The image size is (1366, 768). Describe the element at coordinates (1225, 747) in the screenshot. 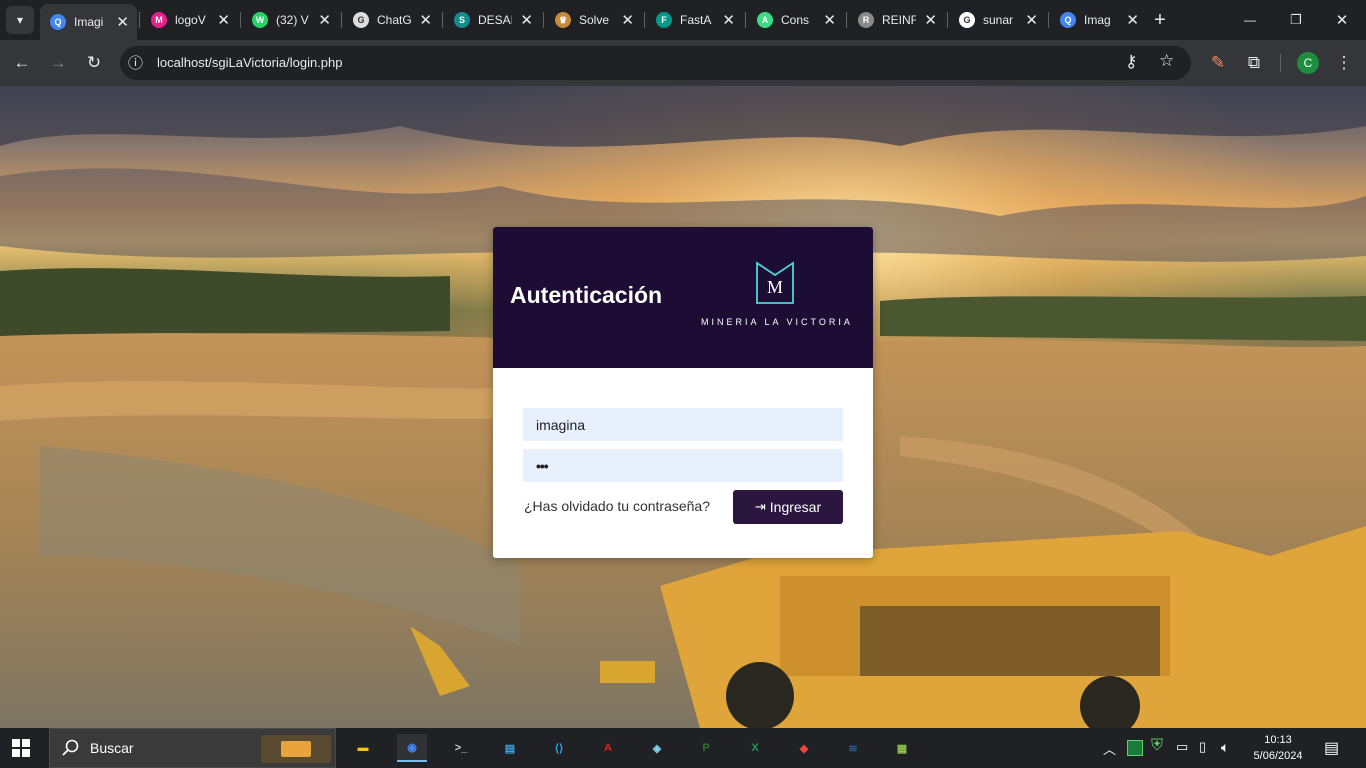

I see `volume-icon: 🔈︎` at that location.